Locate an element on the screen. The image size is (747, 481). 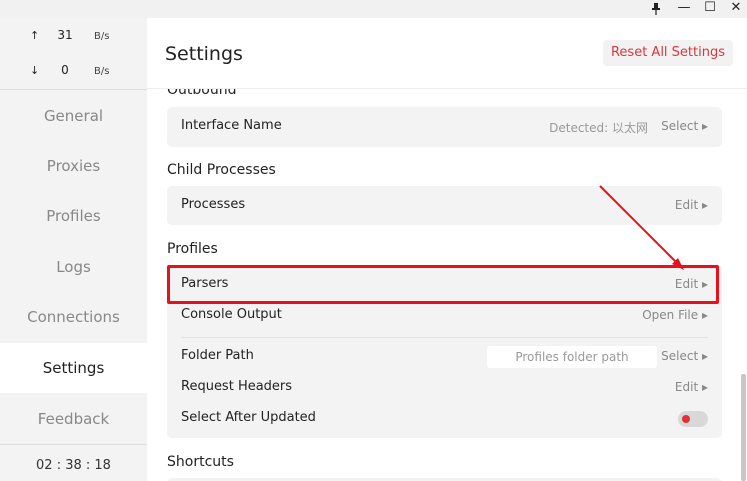
reset-all-settings-button: Reset All Settings is located at coordinates (668, 53).